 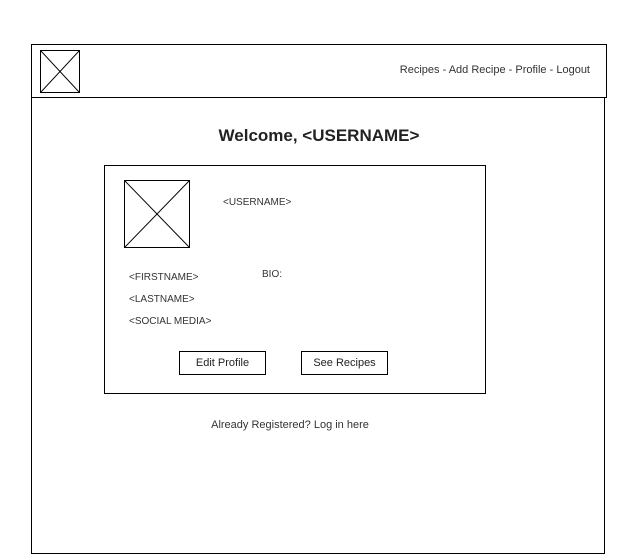 What do you see at coordinates (530, 70) in the screenshot?
I see `nav-profile-link: Profile` at bounding box center [530, 70].